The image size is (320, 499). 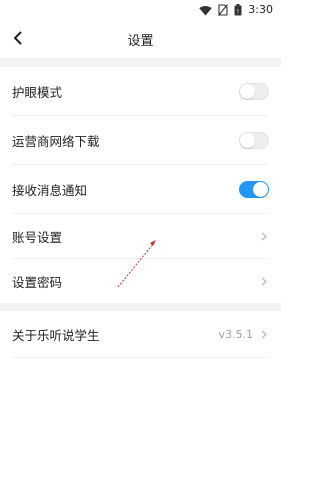 What do you see at coordinates (140, 281) in the screenshot?
I see `setting-row-password: 设置密码` at bounding box center [140, 281].